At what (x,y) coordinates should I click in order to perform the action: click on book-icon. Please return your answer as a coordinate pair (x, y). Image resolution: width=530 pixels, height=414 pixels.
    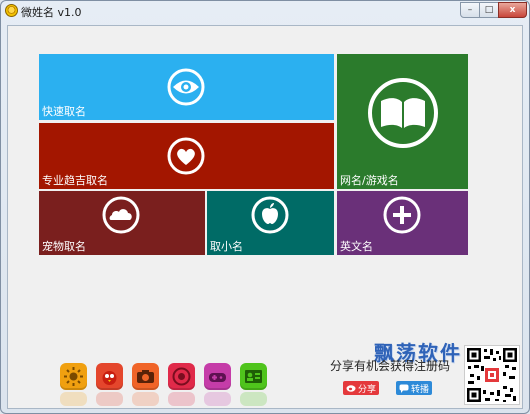
    Looking at the image, I should click on (403, 113).